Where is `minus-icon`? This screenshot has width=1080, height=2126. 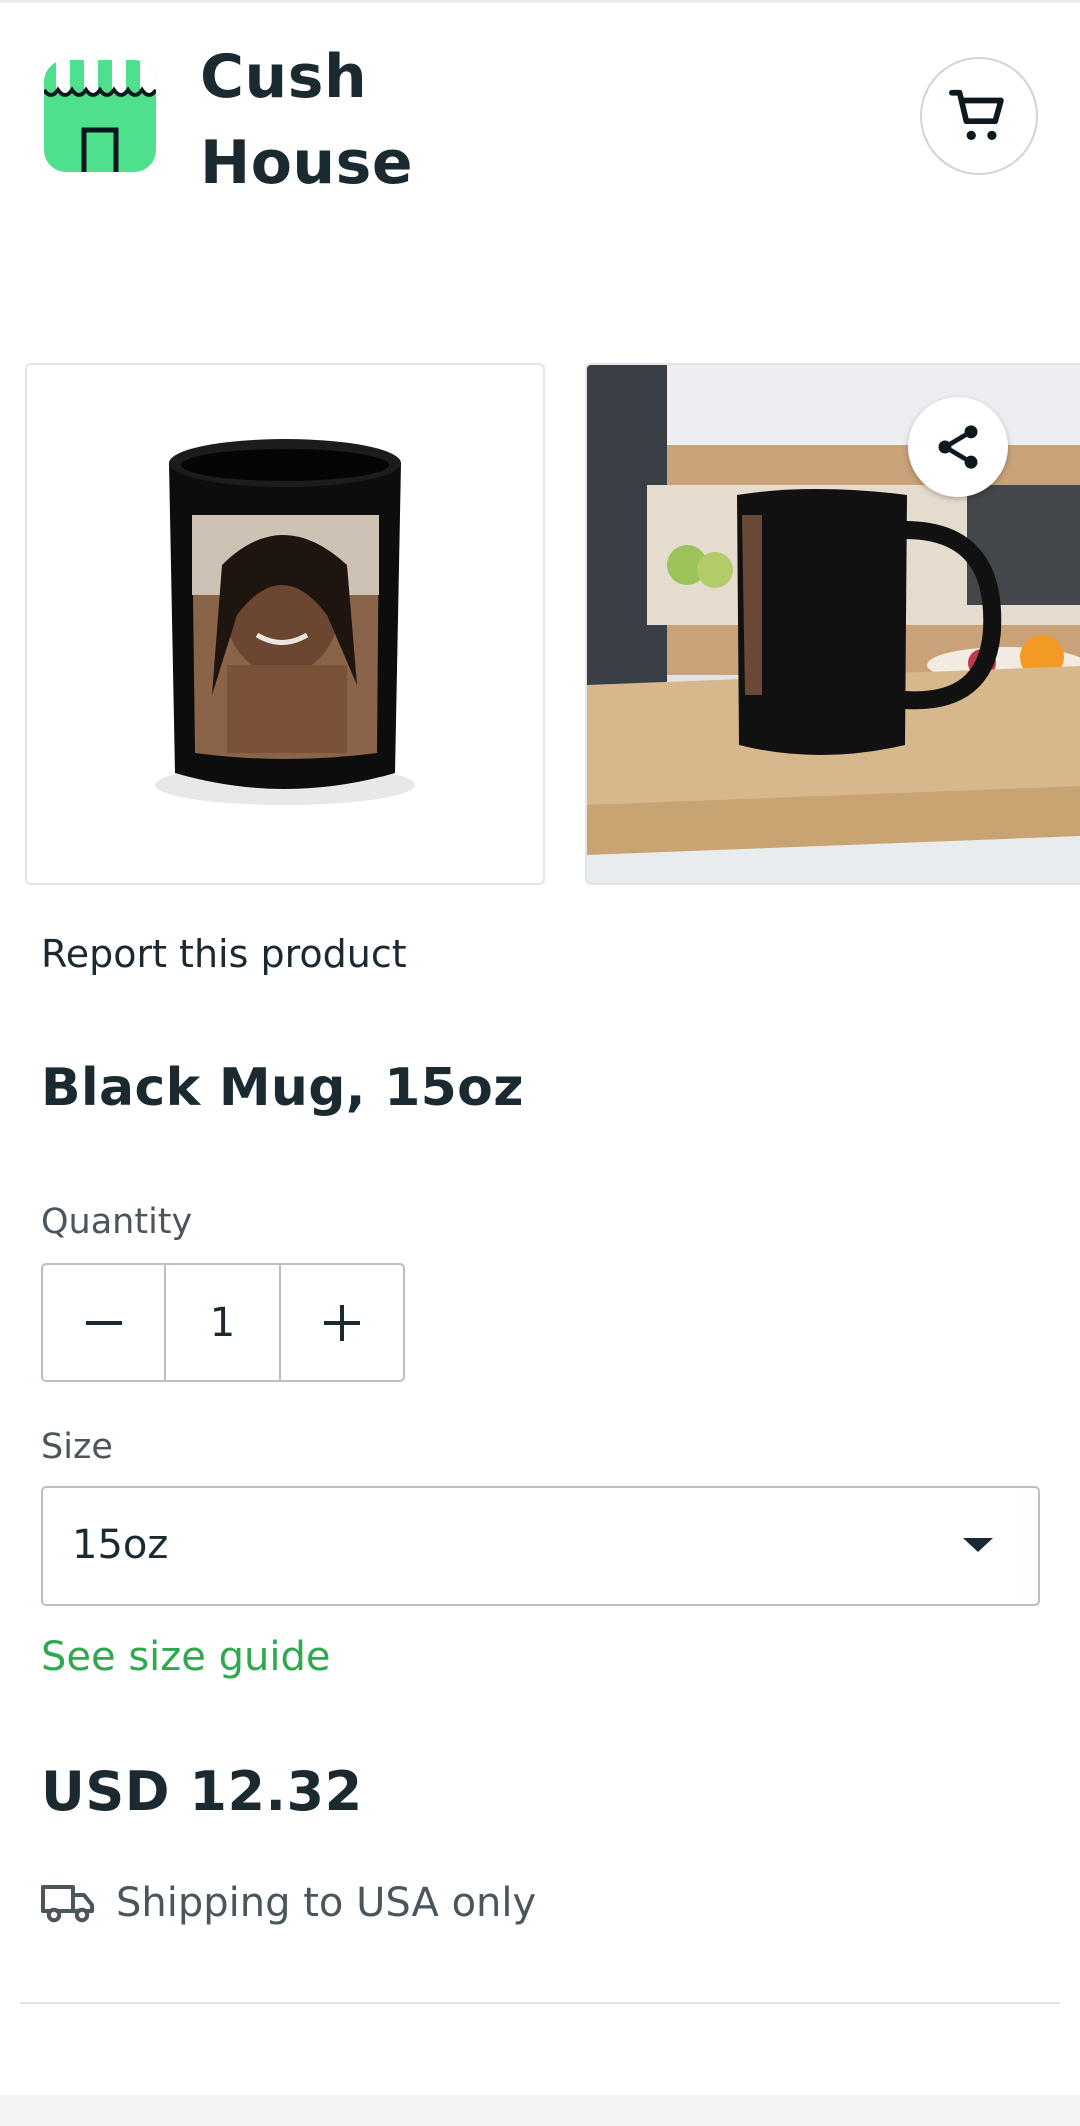
minus-icon is located at coordinates (103, 1322).